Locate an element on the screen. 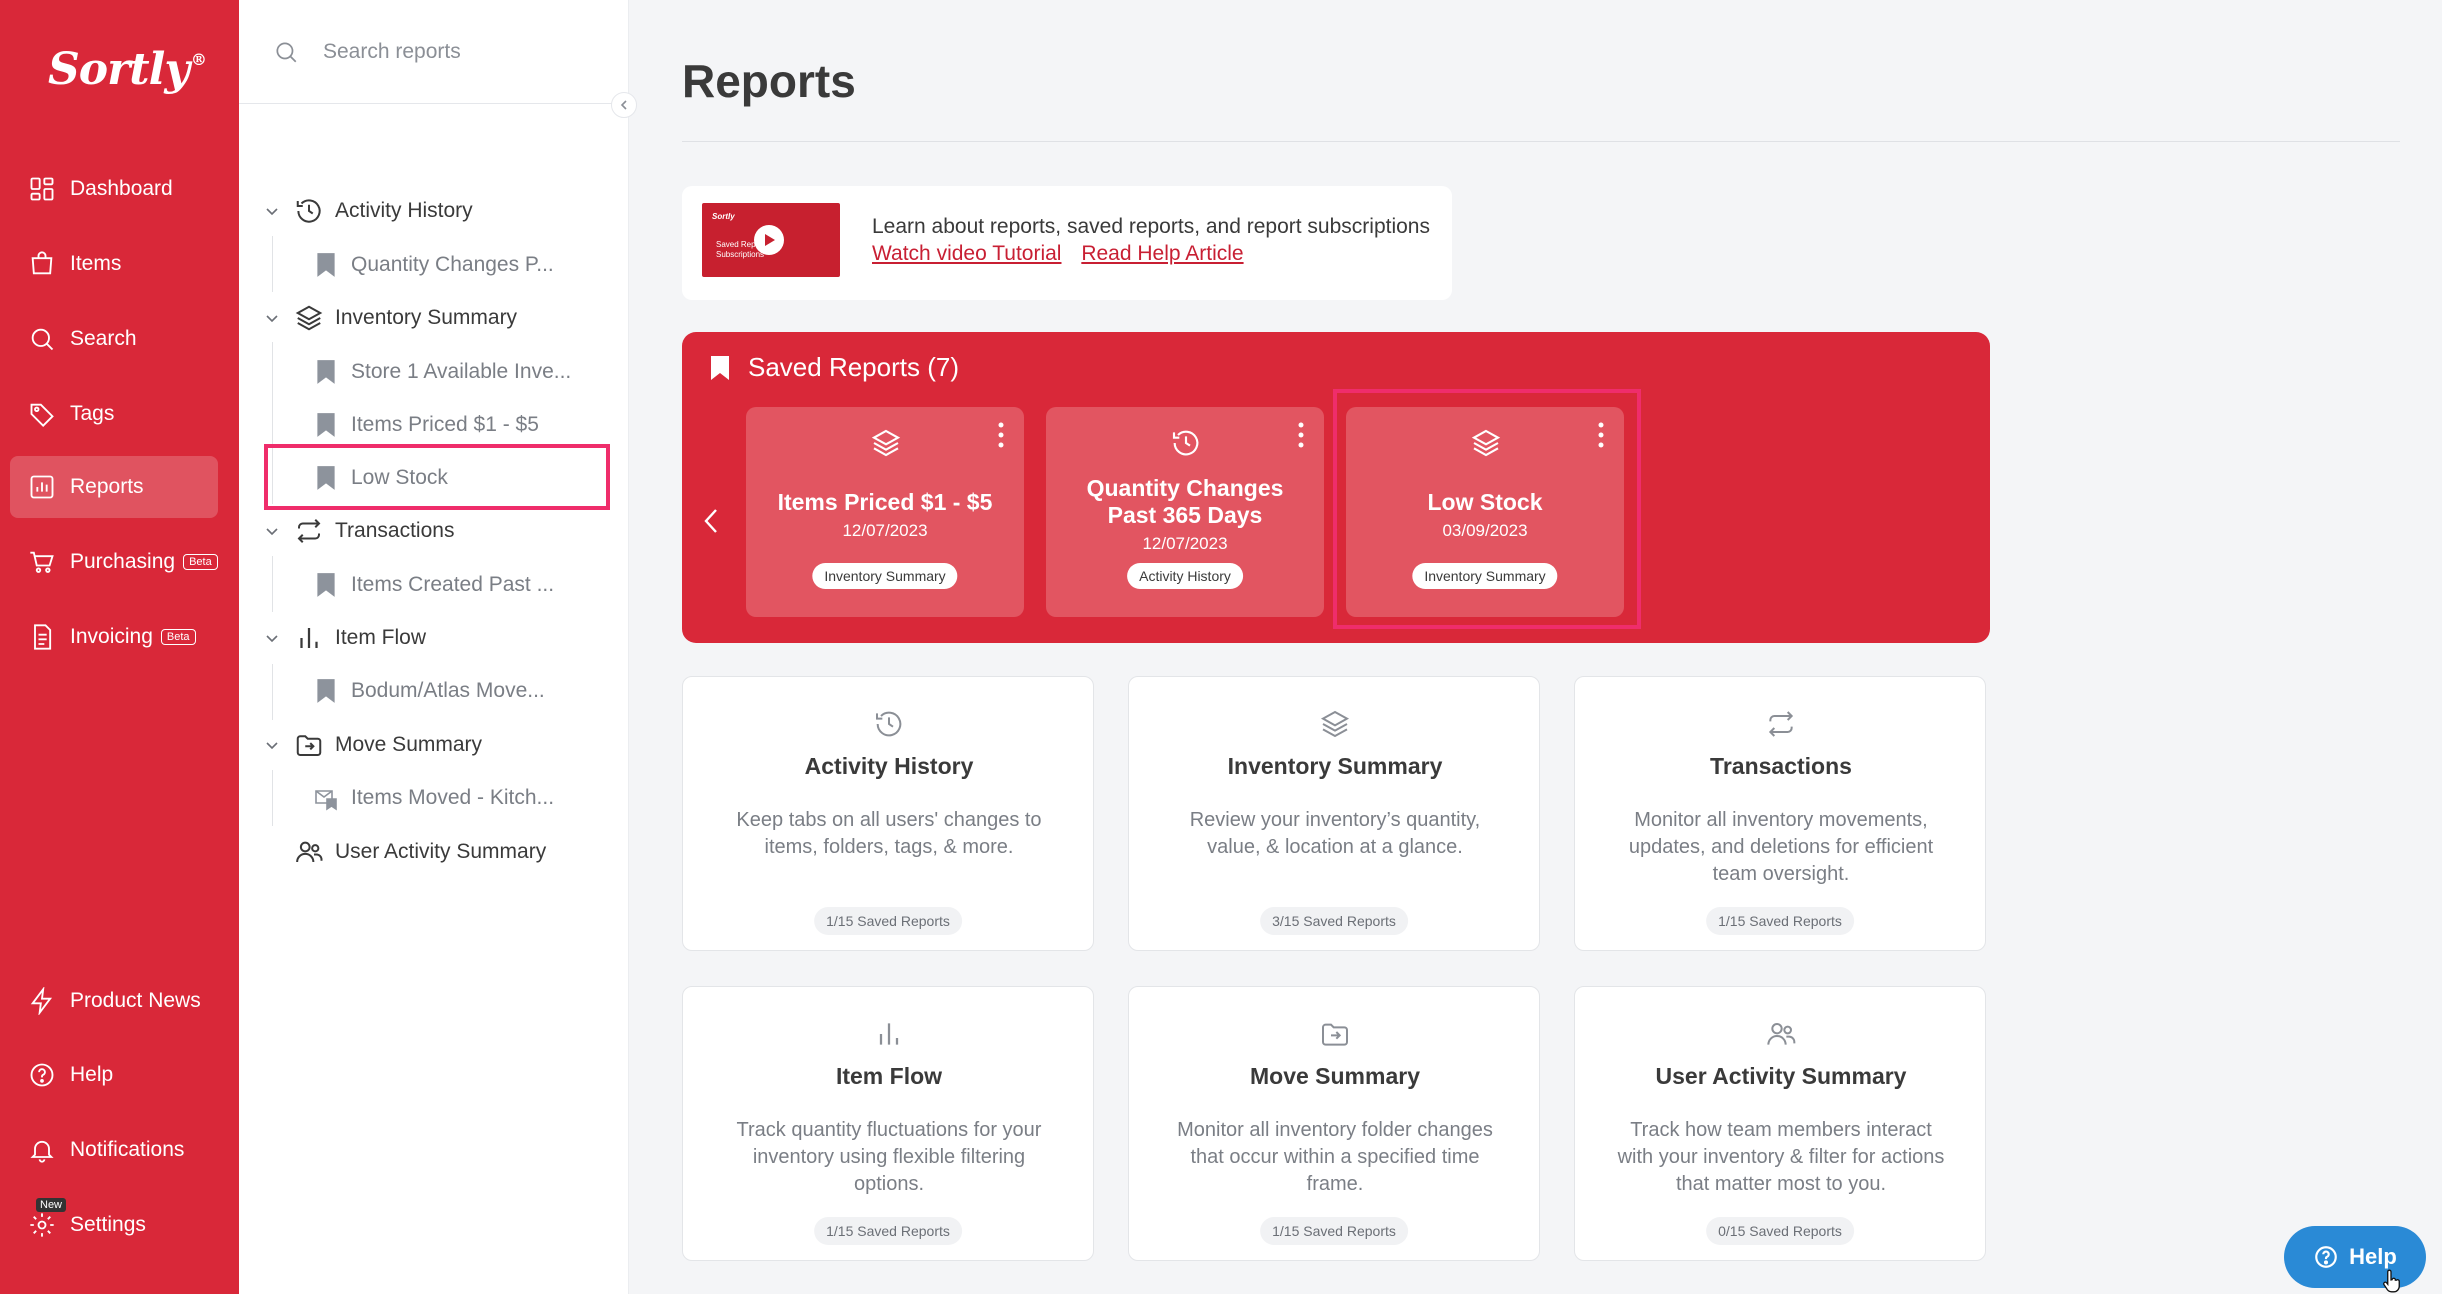 The height and width of the screenshot is (1294, 2442). report-type-name: Inventory Summary is located at coordinates (1335, 766).